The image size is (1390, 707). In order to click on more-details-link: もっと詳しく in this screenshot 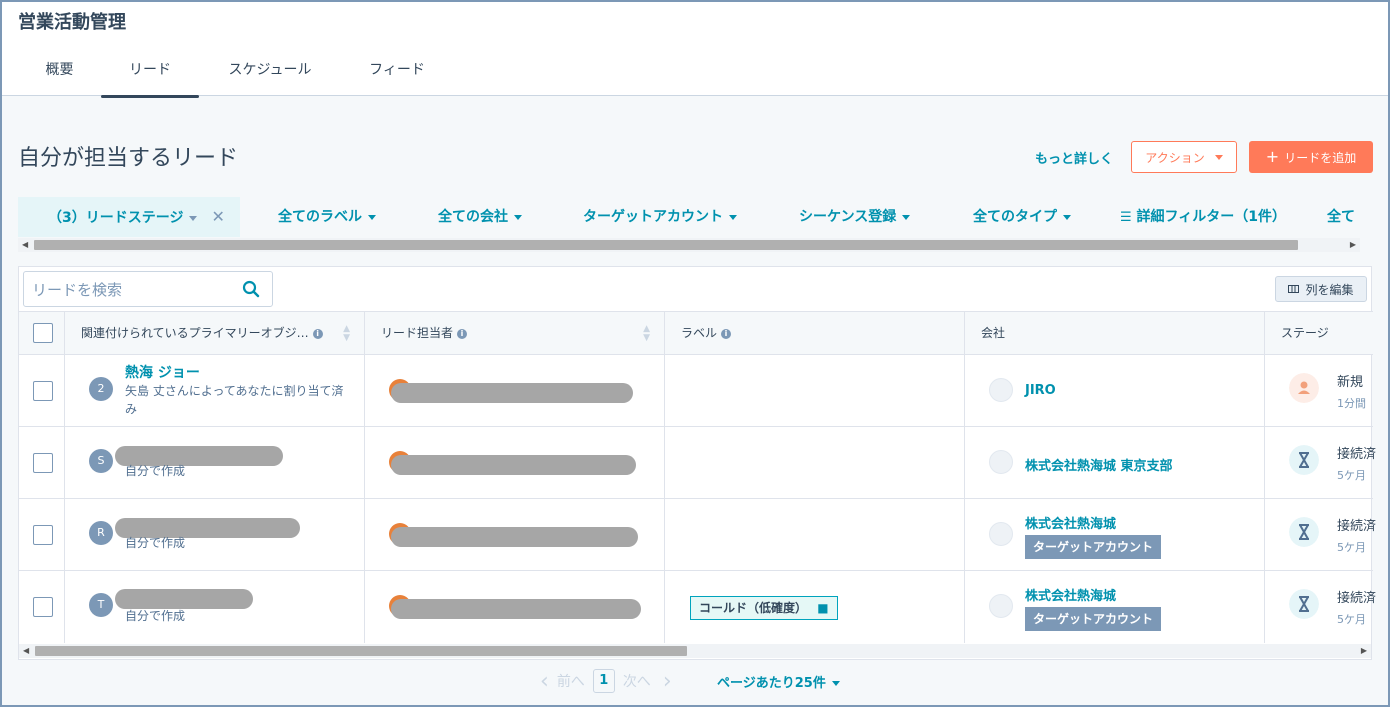, I will do `click(1074, 157)`.